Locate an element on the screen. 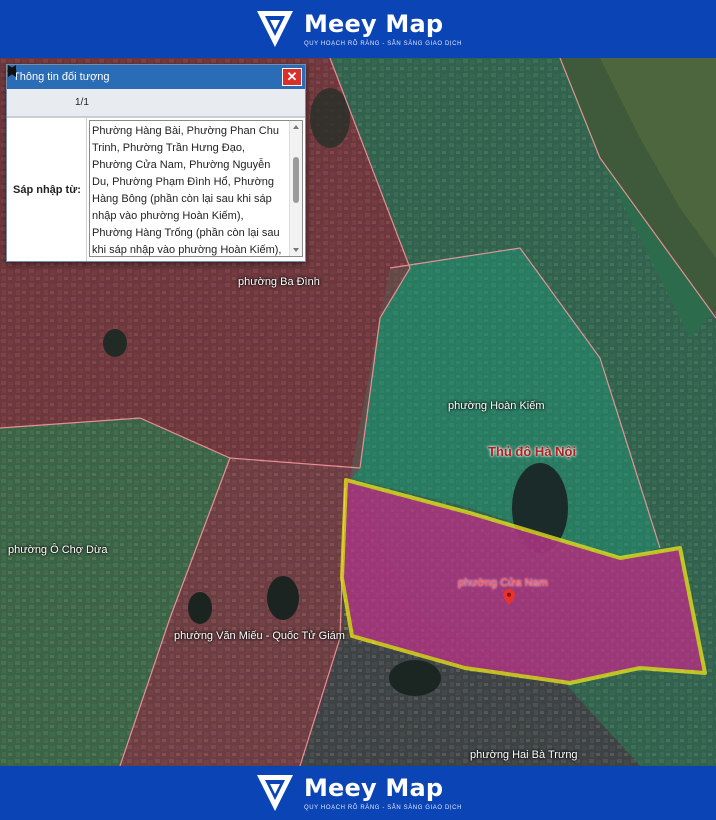 The width and height of the screenshot is (716, 820). prev-button is located at coordinates (18, 87).